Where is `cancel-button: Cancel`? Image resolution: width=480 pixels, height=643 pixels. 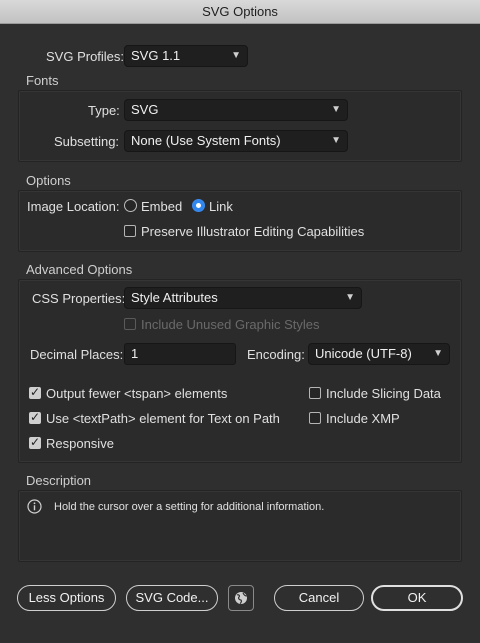
cancel-button: Cancel is located at coordinates (319, 598).